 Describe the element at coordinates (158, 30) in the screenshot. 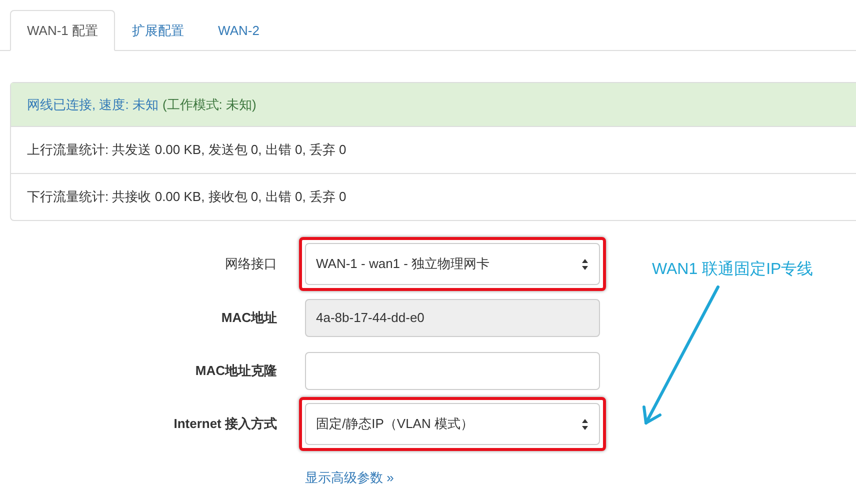

I see `tab: 扩展配置` at that location.